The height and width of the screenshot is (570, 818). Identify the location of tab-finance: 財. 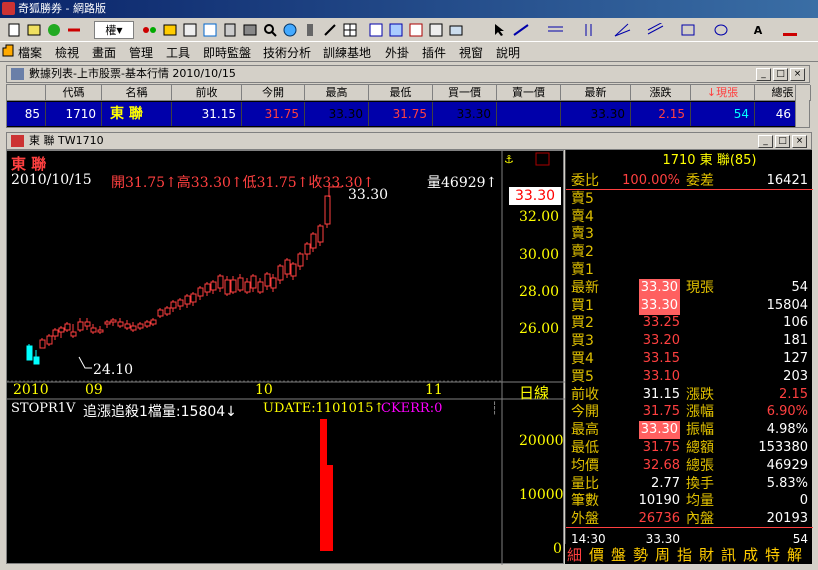
(706, 554).